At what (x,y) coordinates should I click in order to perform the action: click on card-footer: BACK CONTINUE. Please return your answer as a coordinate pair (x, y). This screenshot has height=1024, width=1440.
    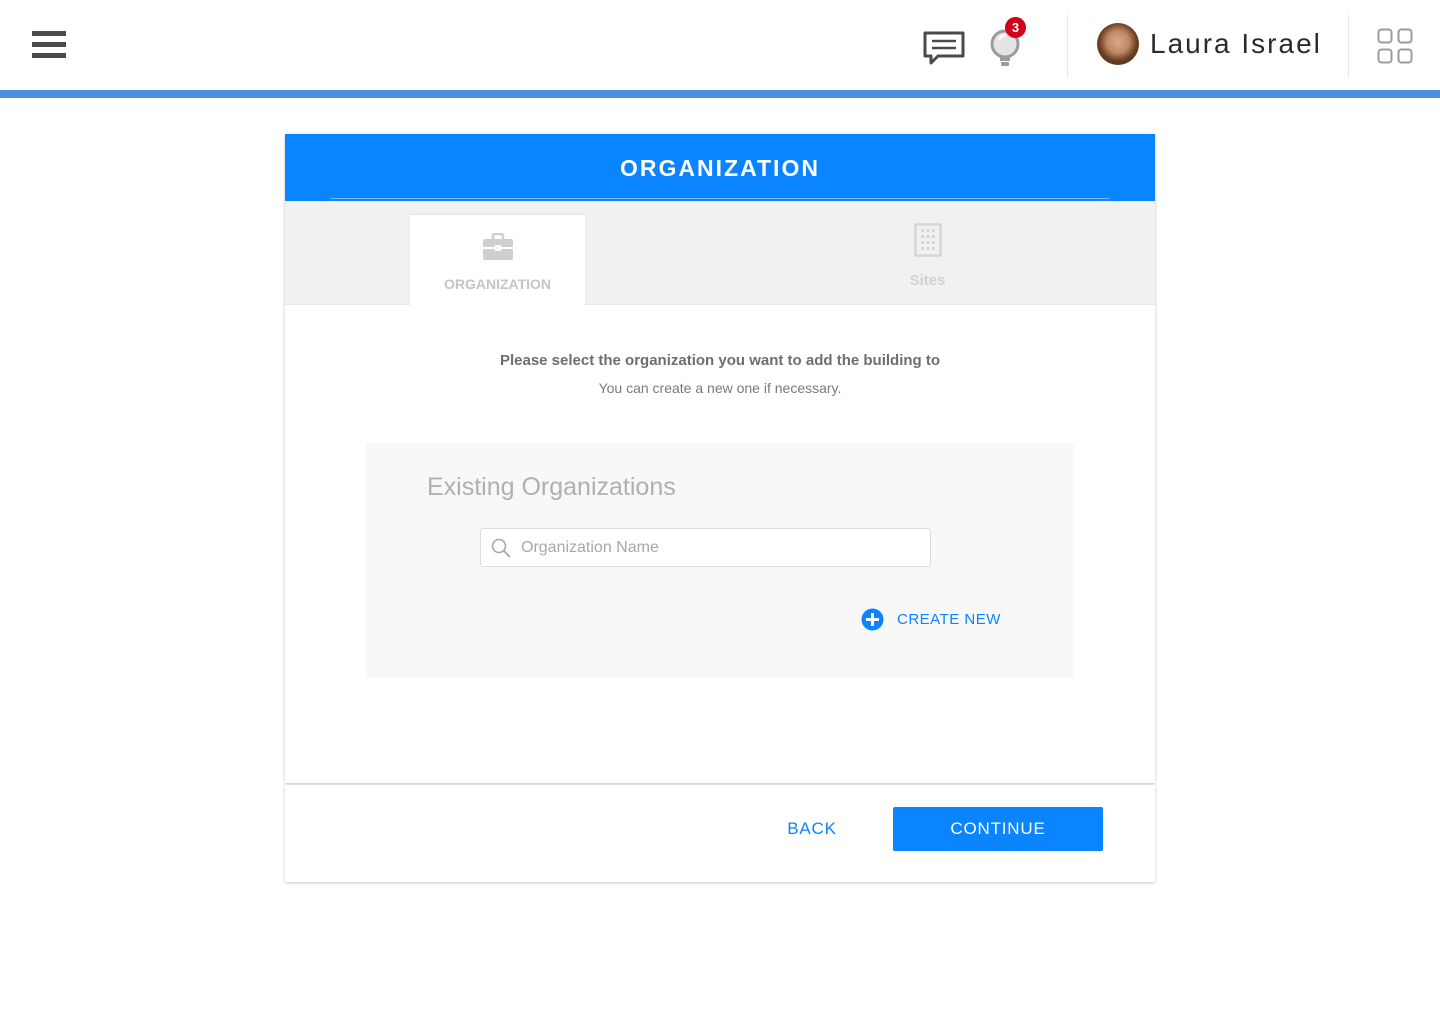
    Looking at the image, I should click on (720, 833).